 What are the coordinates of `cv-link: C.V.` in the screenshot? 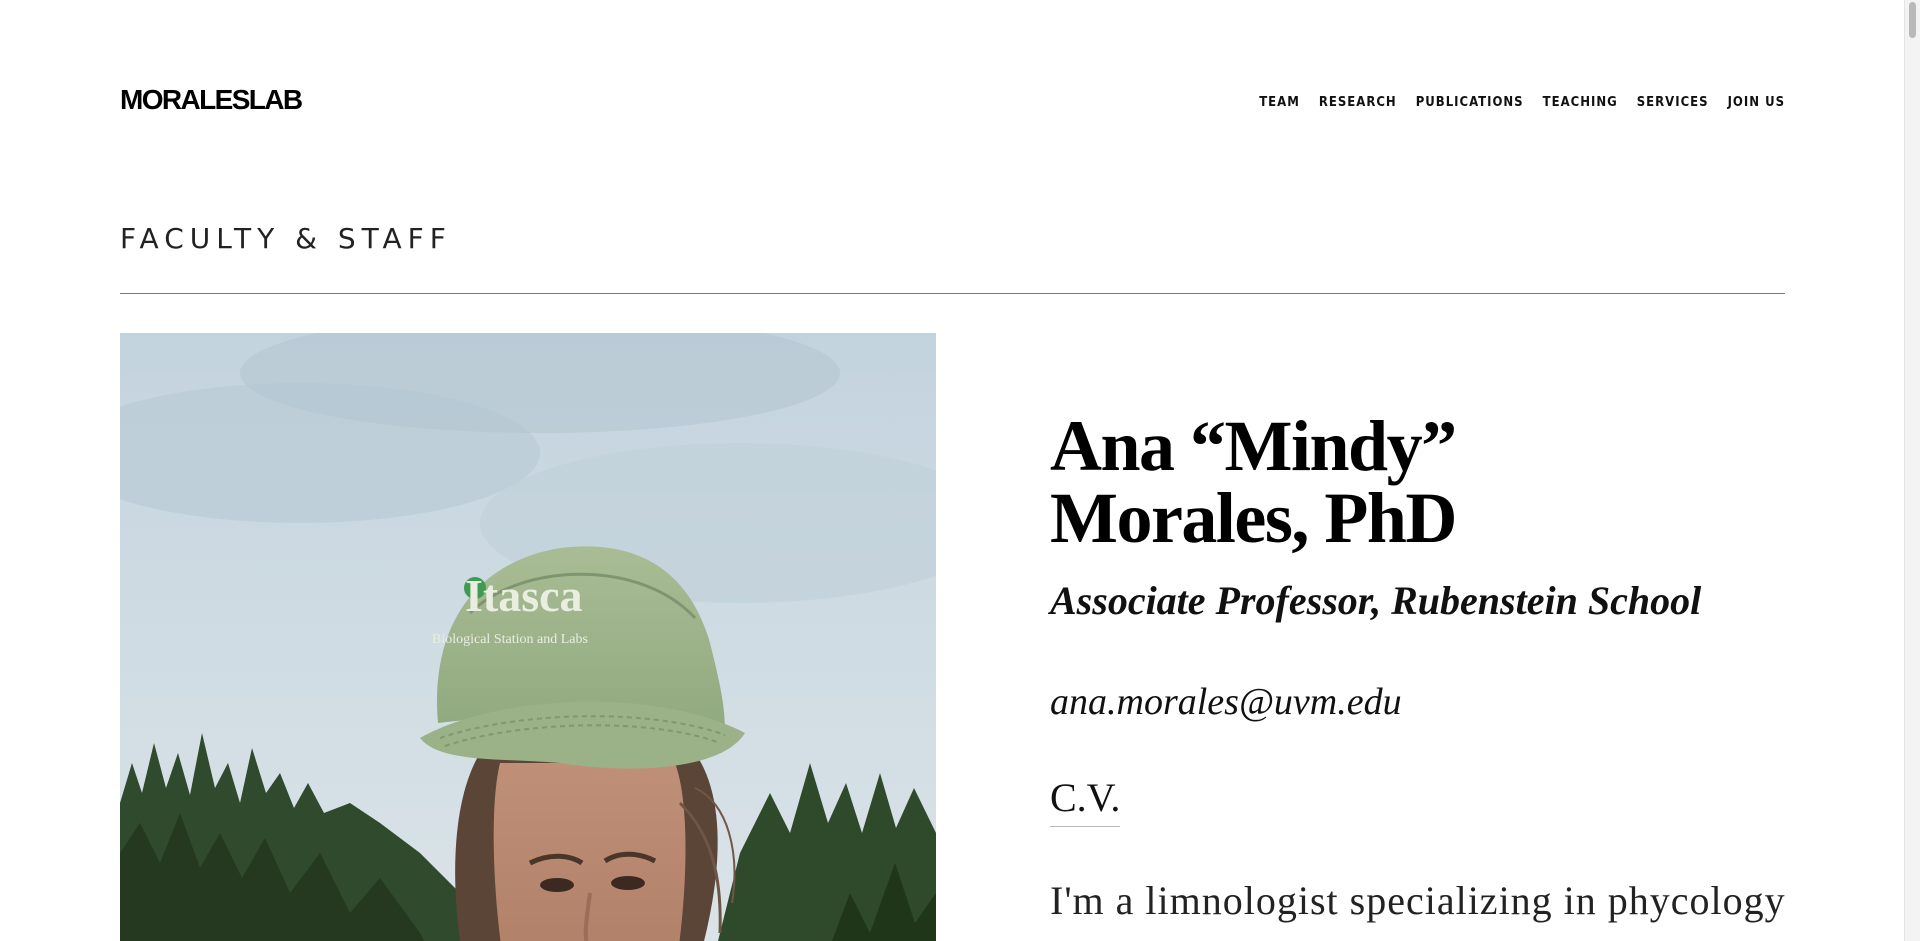 It's located at (1085, 802).